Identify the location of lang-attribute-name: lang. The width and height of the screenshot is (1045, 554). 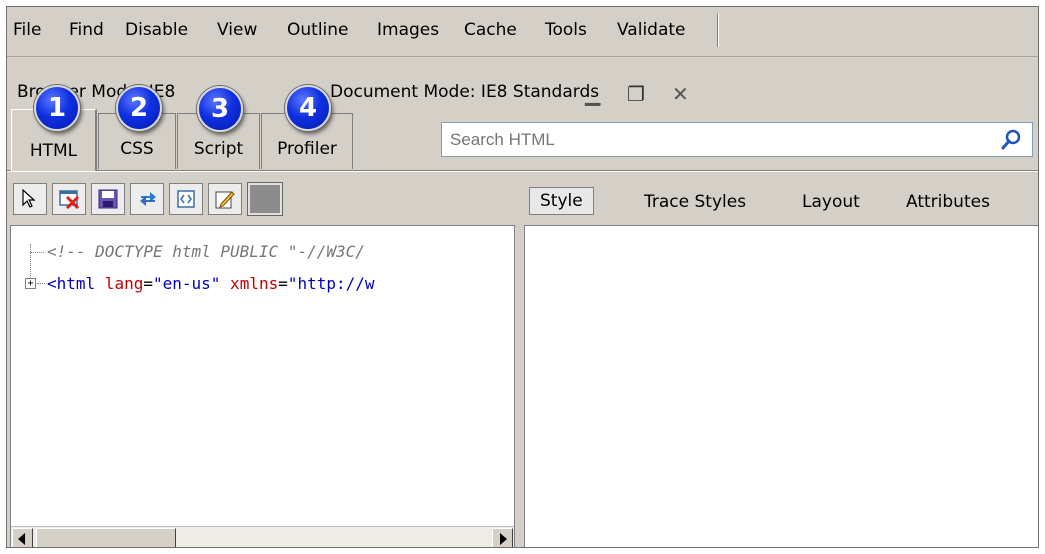
(119, 283).